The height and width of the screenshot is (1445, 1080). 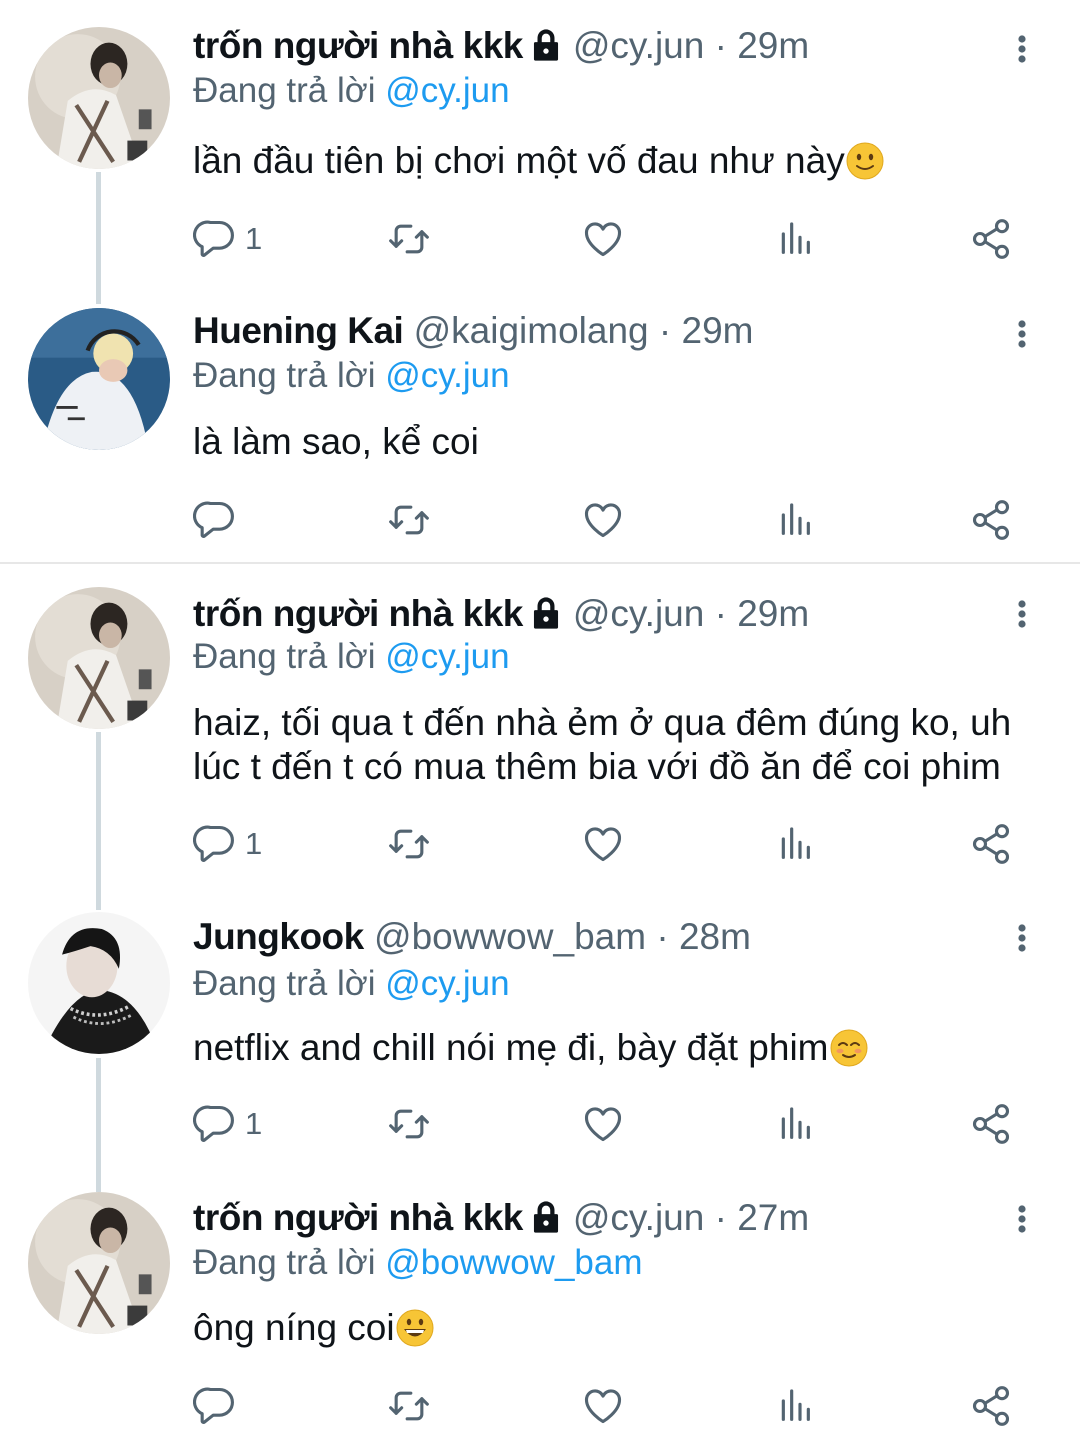 I want to click on grinning-face-icon, so click(x=415, y=1328).